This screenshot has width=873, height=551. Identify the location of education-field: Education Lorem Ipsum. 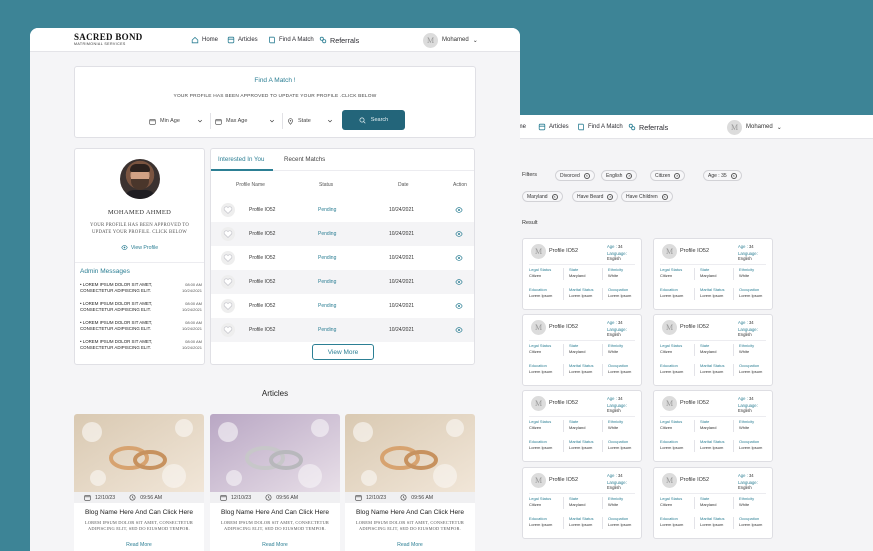
(540, 293).